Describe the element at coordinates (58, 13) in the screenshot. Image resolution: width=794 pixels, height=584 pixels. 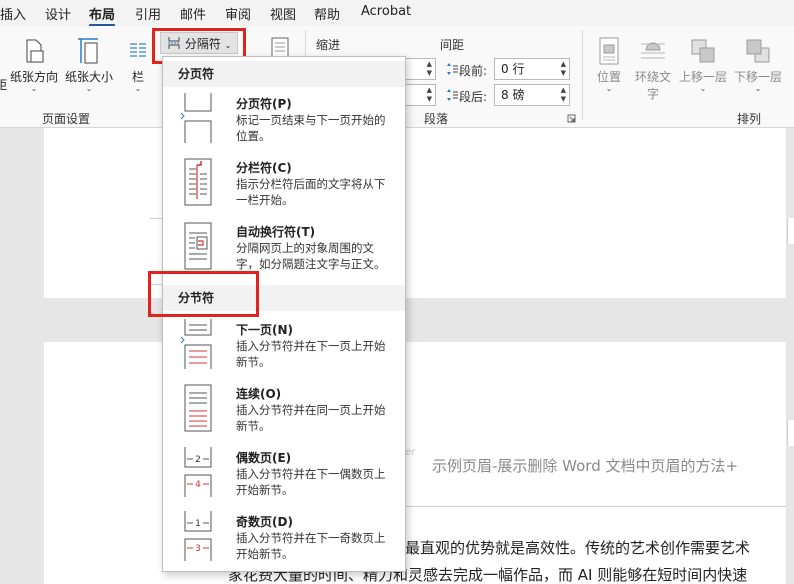
I see `tab-design: 设计` at that location.